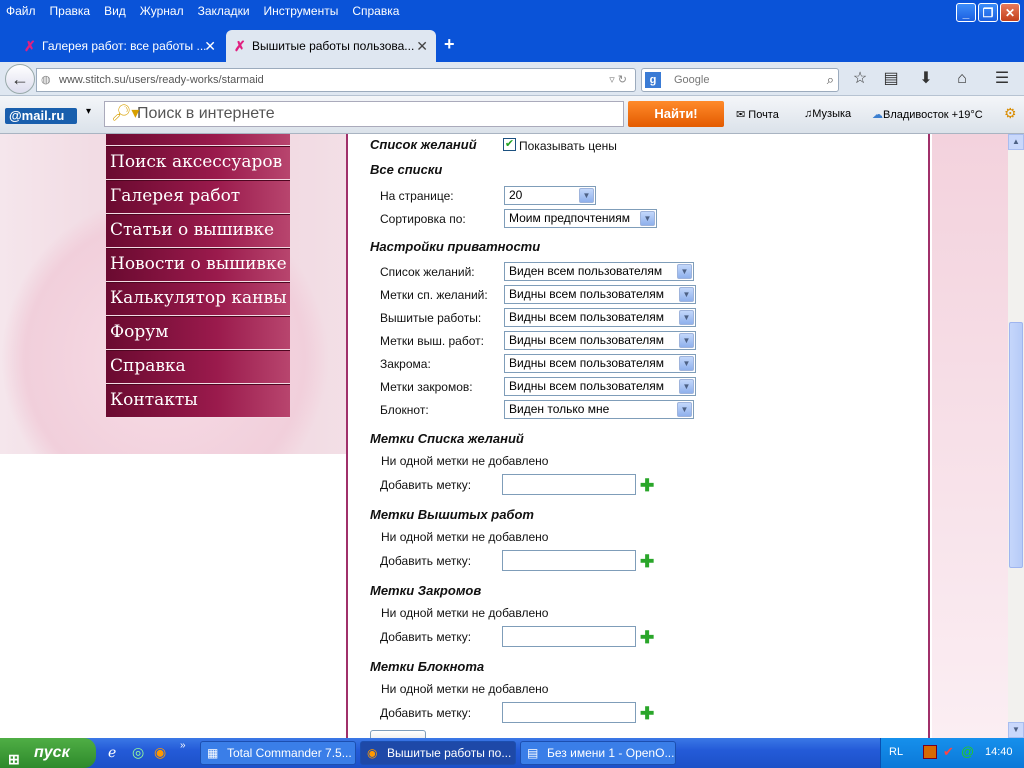  What do you see at coordinates (162, 11) in the screenshot?
I see `menu-history: Журнал` at bounding box center [162, 11].